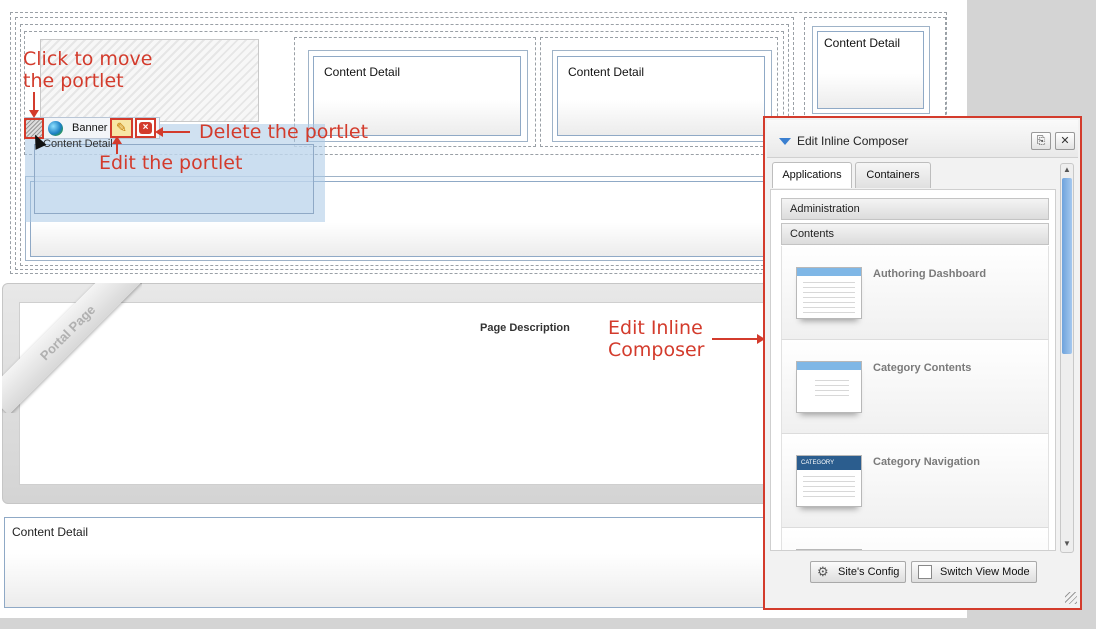  Describe the element at coordinates (823, 571) in the screenshot. I see `gear-icon: ⚙` at that location.